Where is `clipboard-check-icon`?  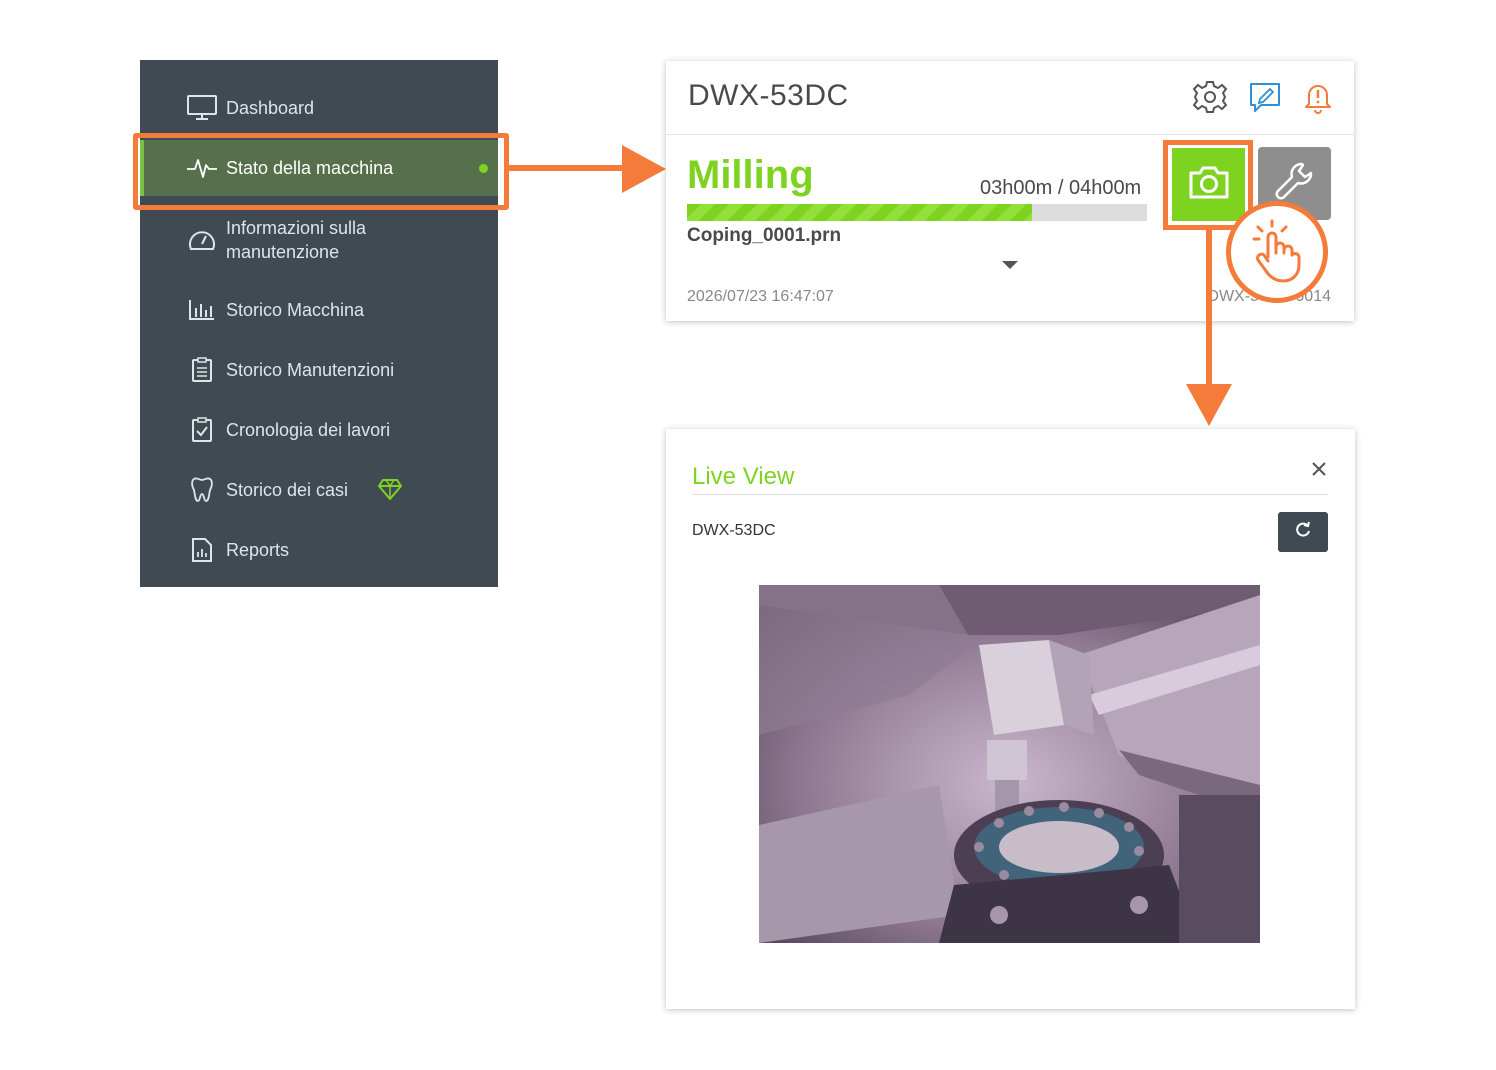 clipboard-check-icon is located at coordinates (202, 430).